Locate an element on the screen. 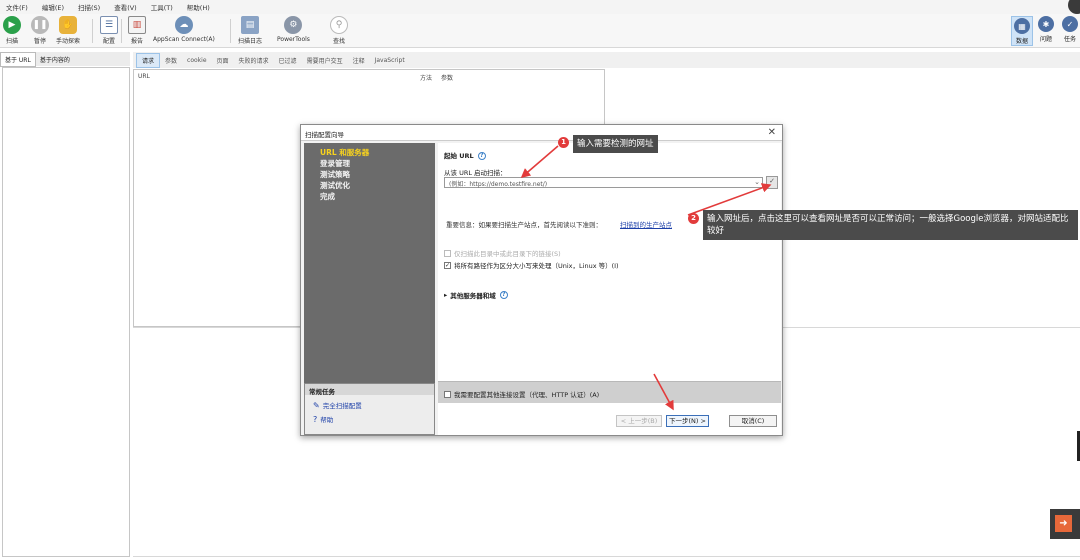 This screenshot has height=560, width=1080. full-config-link: ✎ 完全扫描配置 is located at coordinates (337, 405).